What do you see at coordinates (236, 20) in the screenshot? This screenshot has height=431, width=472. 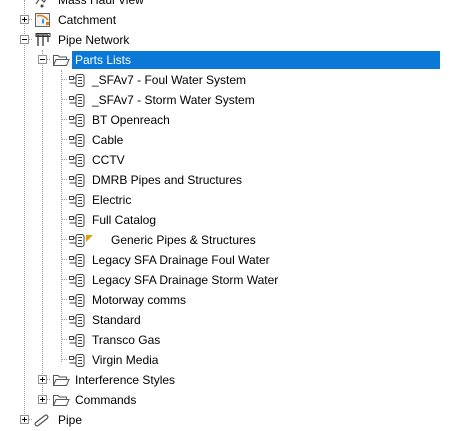 I see `tree-item-catchment: Catchment` at bounding box center [236, 20].